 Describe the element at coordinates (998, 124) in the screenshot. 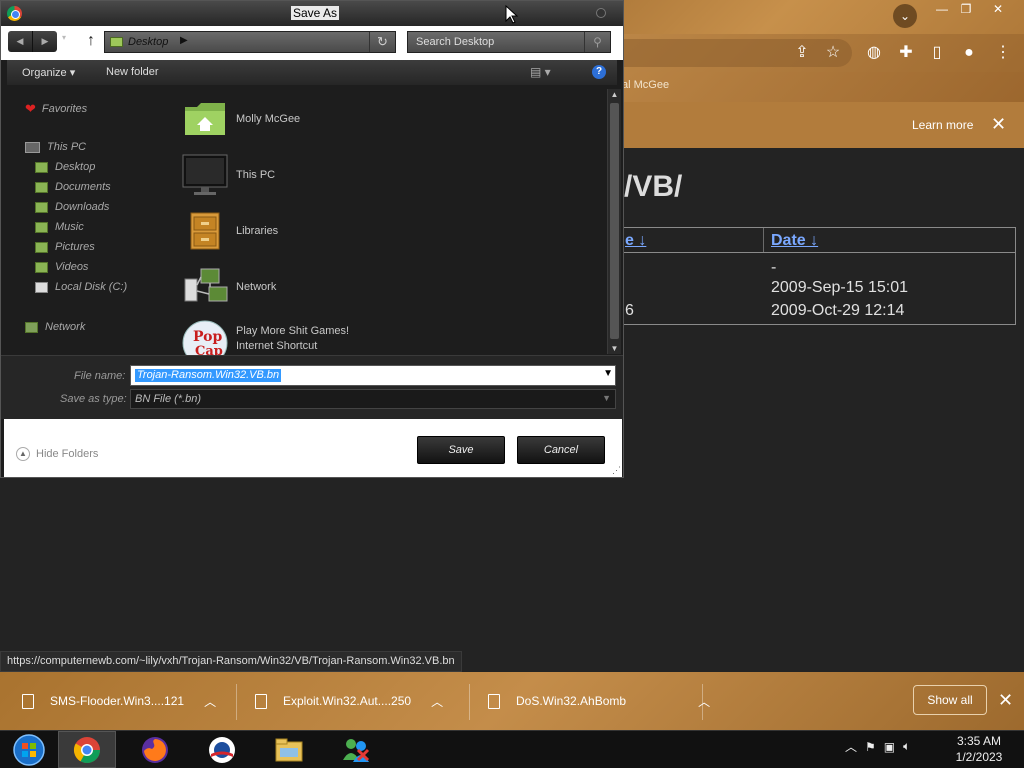

I see `infobar-close-icon: ✕` at that location.